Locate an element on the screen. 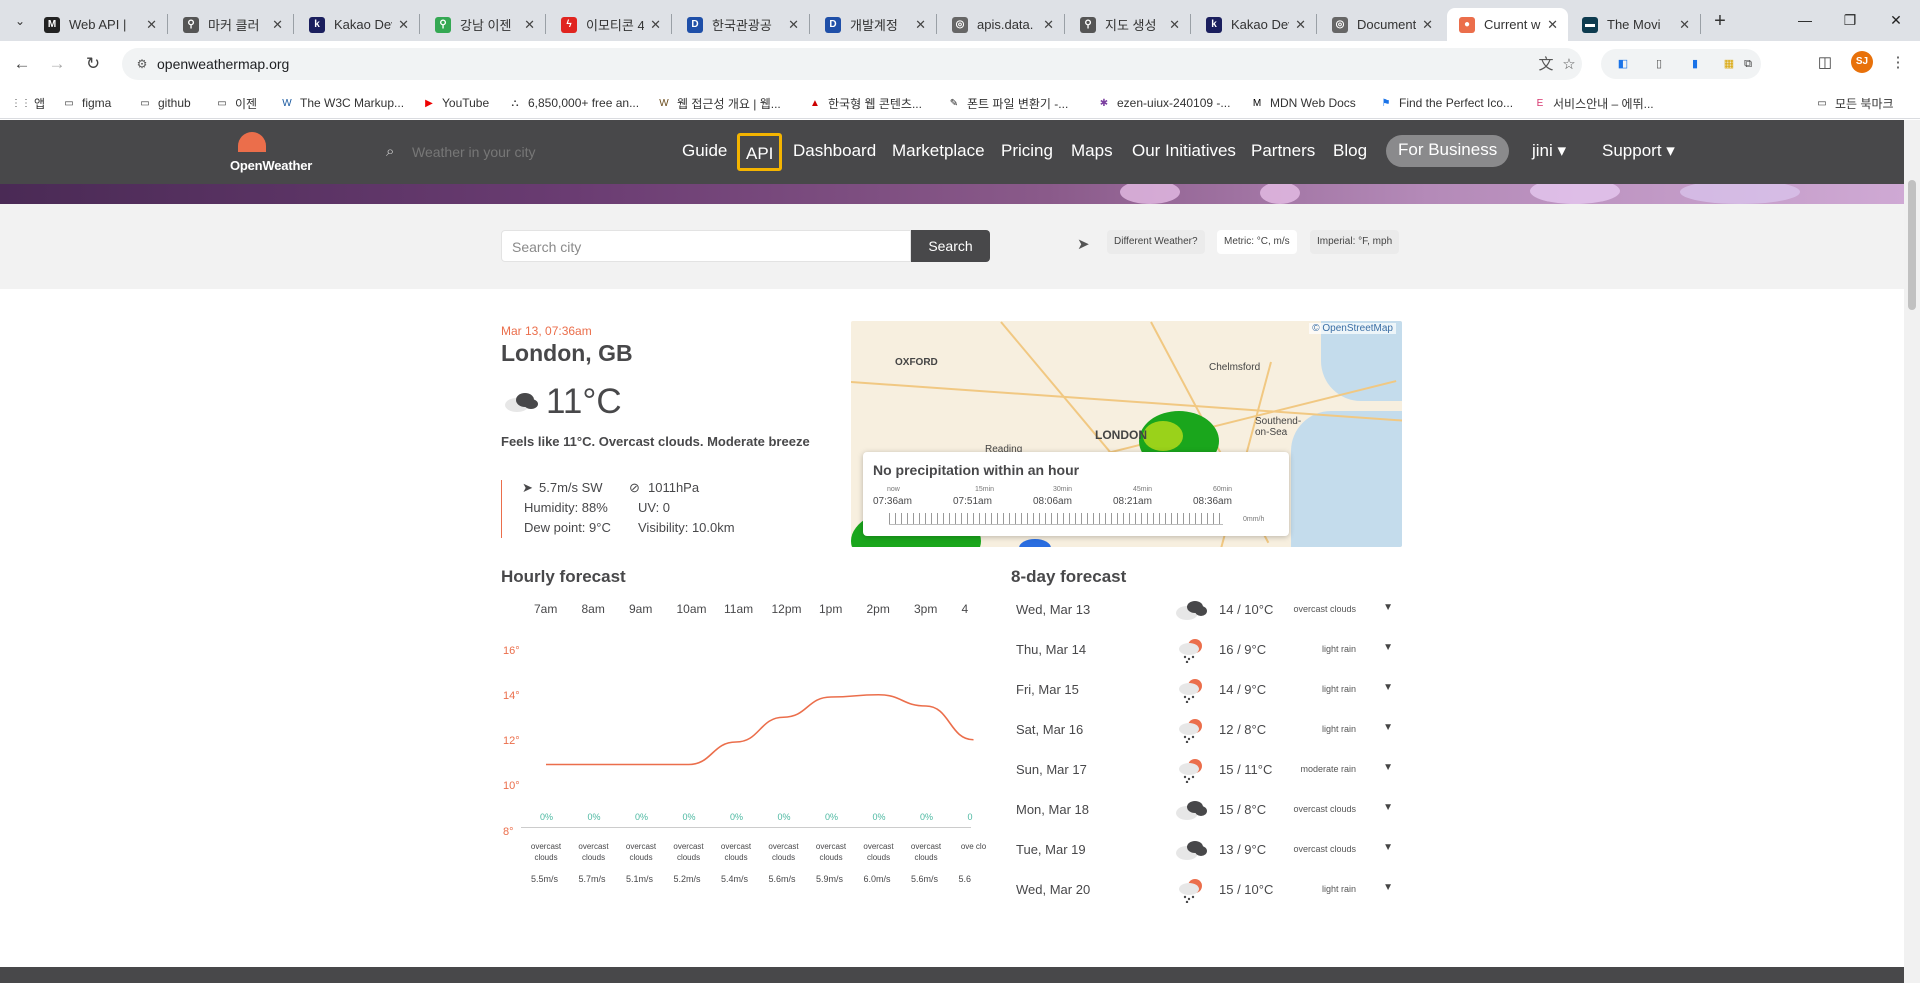 Image resolution: width=1920 pixels, height=983 pixels. url-text: openweathermap.org is located at coordinates (223, 64).